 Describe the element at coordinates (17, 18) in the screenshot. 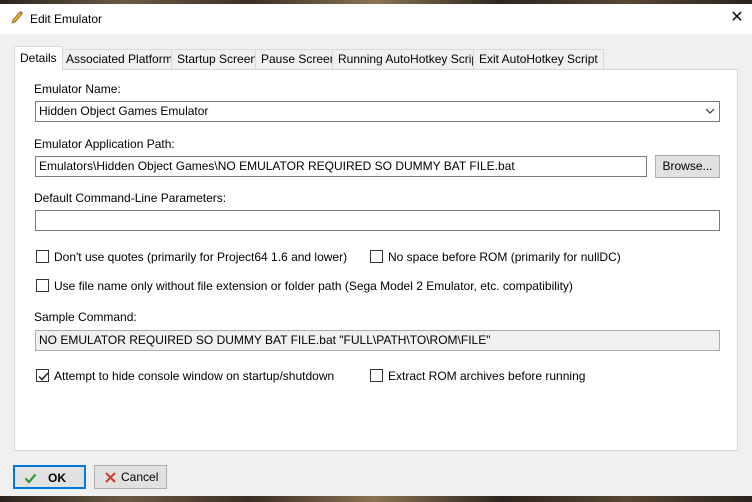

I see `pencil-icon` at that location.